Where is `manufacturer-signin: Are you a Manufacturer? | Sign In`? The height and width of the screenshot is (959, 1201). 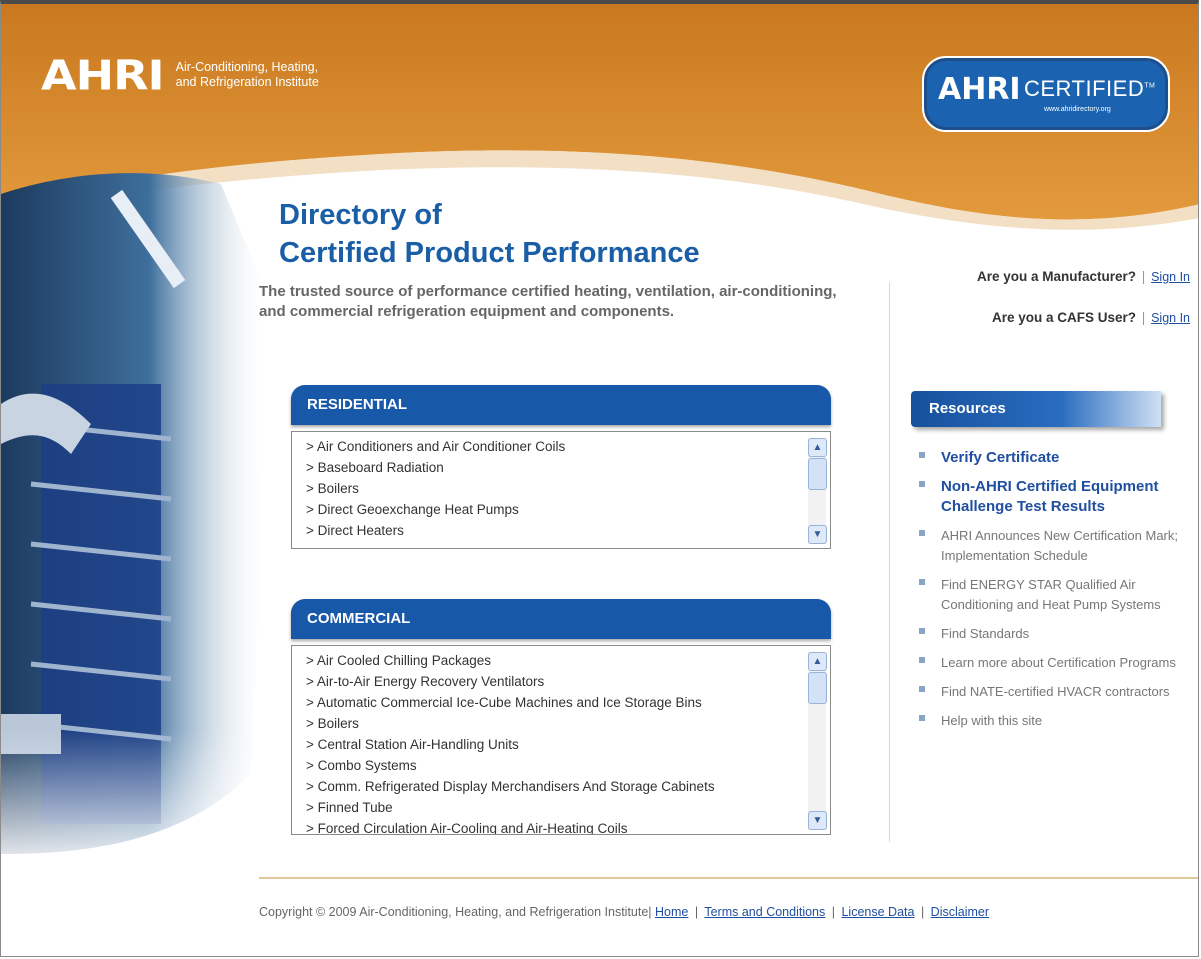
manufacturer-signin: Are you a Manufacturer? | Sign In is located at coordinates (1083, 276).